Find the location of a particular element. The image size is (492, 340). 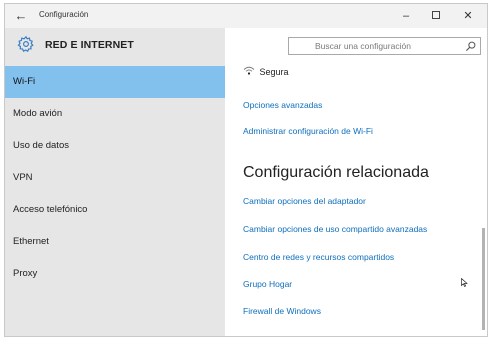

network-security-row: Segura is located at coordinates (266, 73).